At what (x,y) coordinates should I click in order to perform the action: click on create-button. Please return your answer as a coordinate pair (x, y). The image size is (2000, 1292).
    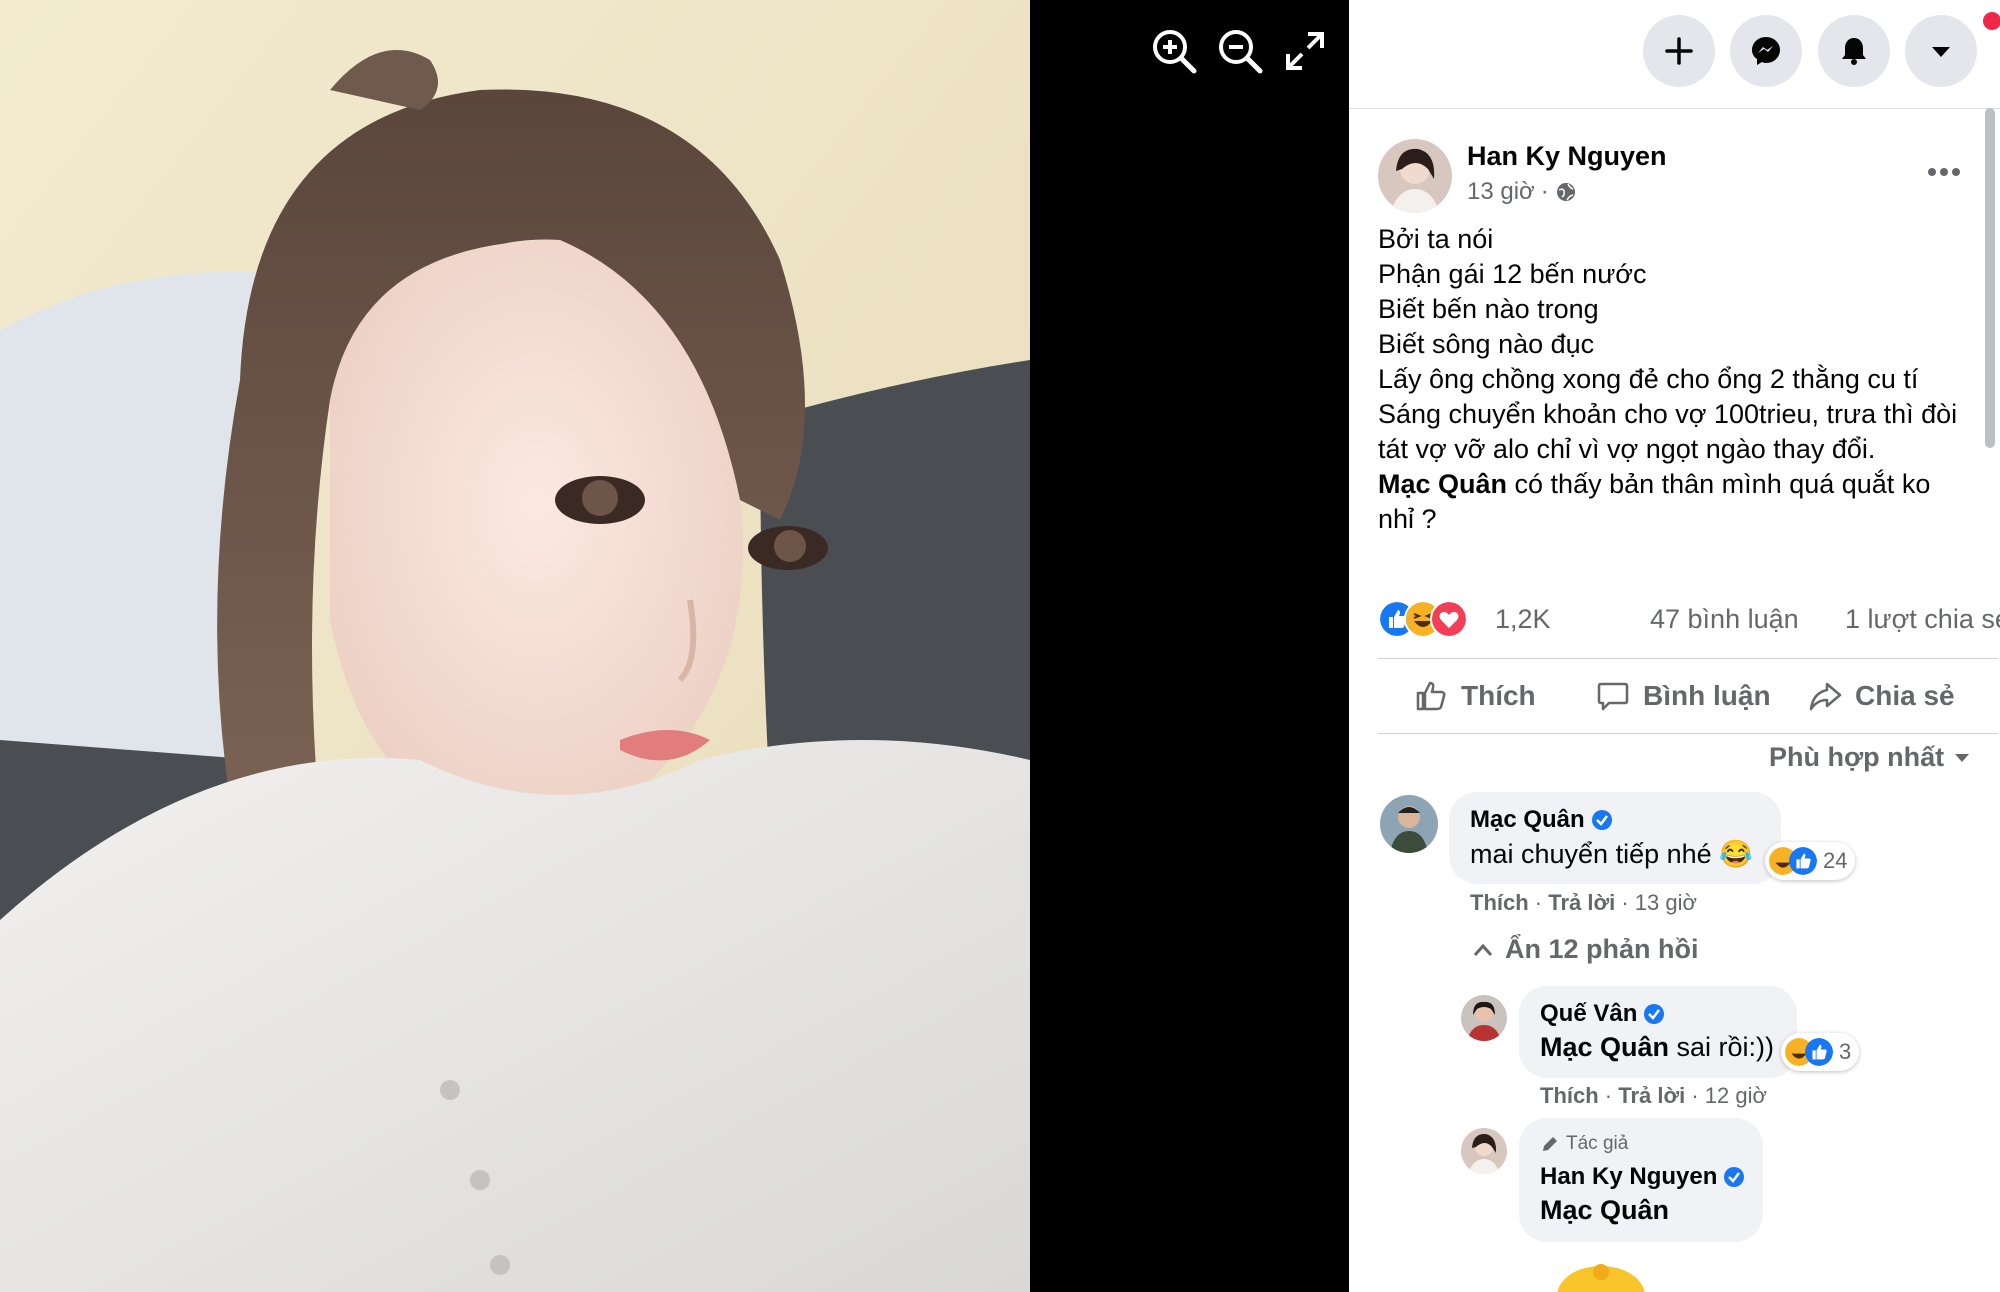
    Looking at the image, I should click on (1679, 51).